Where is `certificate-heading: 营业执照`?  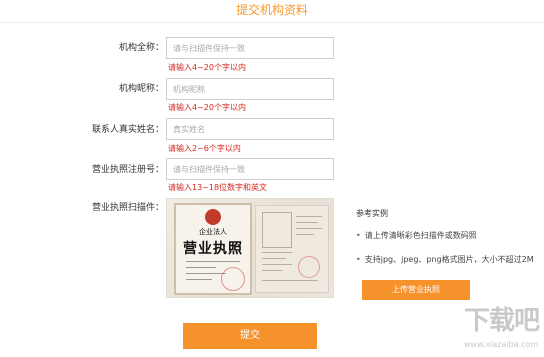
certificate-heading: 营业执照 is located at coordinates (213, 249).